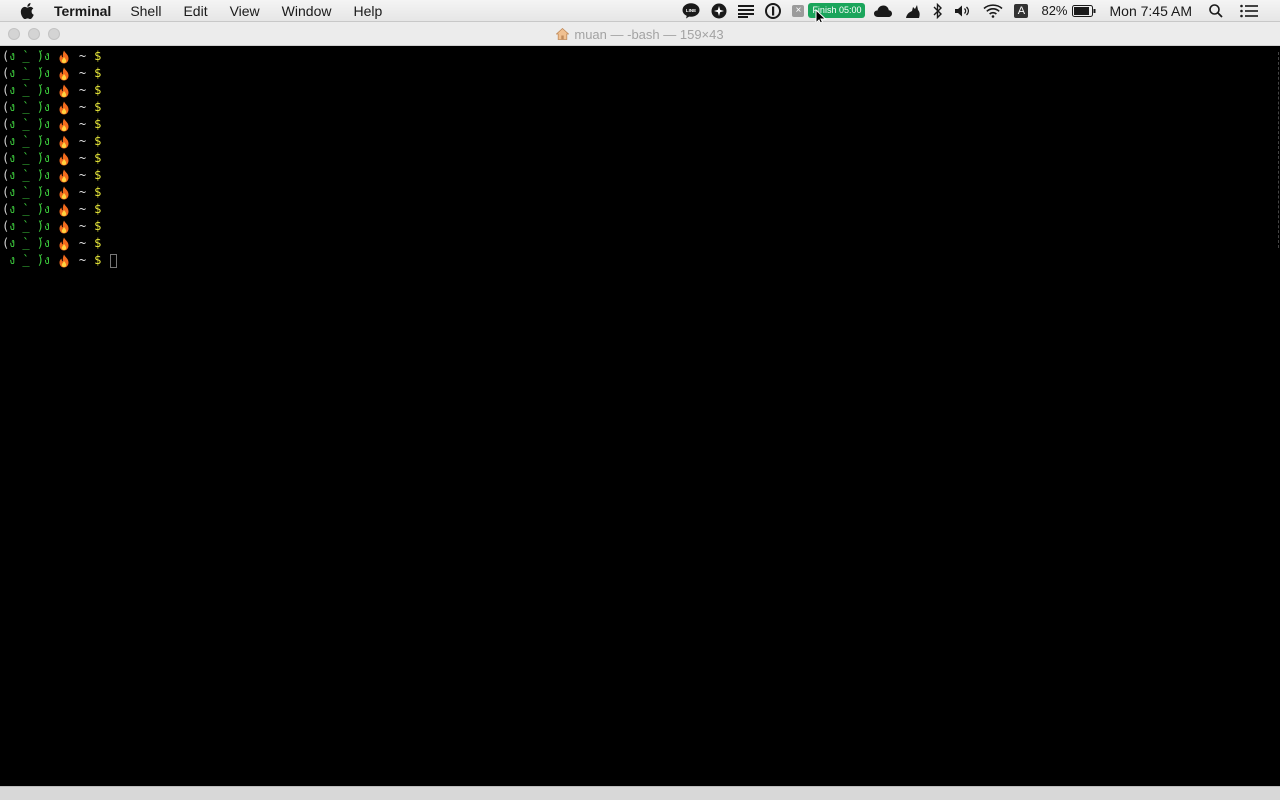 The image size is (1280, 800). Describe the element at coordinates (883, 11) in the screenshot. I see `cloud-icon` at that location.